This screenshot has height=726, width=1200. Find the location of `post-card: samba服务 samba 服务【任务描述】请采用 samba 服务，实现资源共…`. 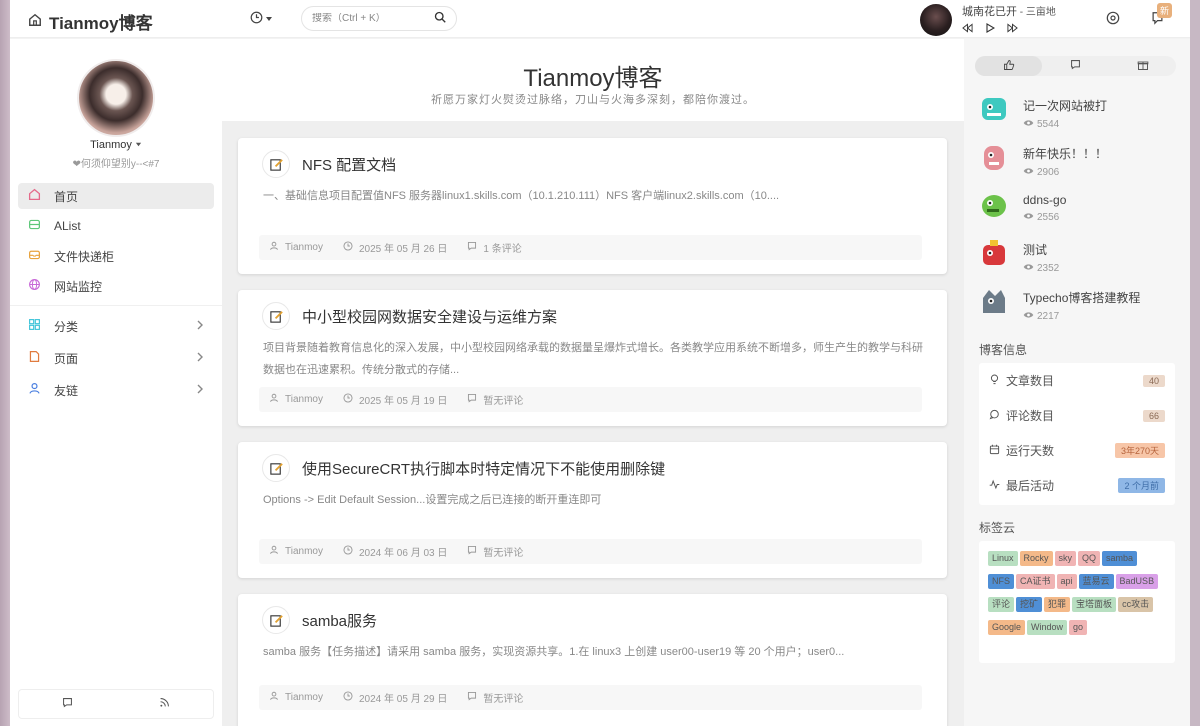

post-card: samba服务 samba 服务【任务描述】请采用 samba 服务，实现资源共… is located at coordinates (592, 660).